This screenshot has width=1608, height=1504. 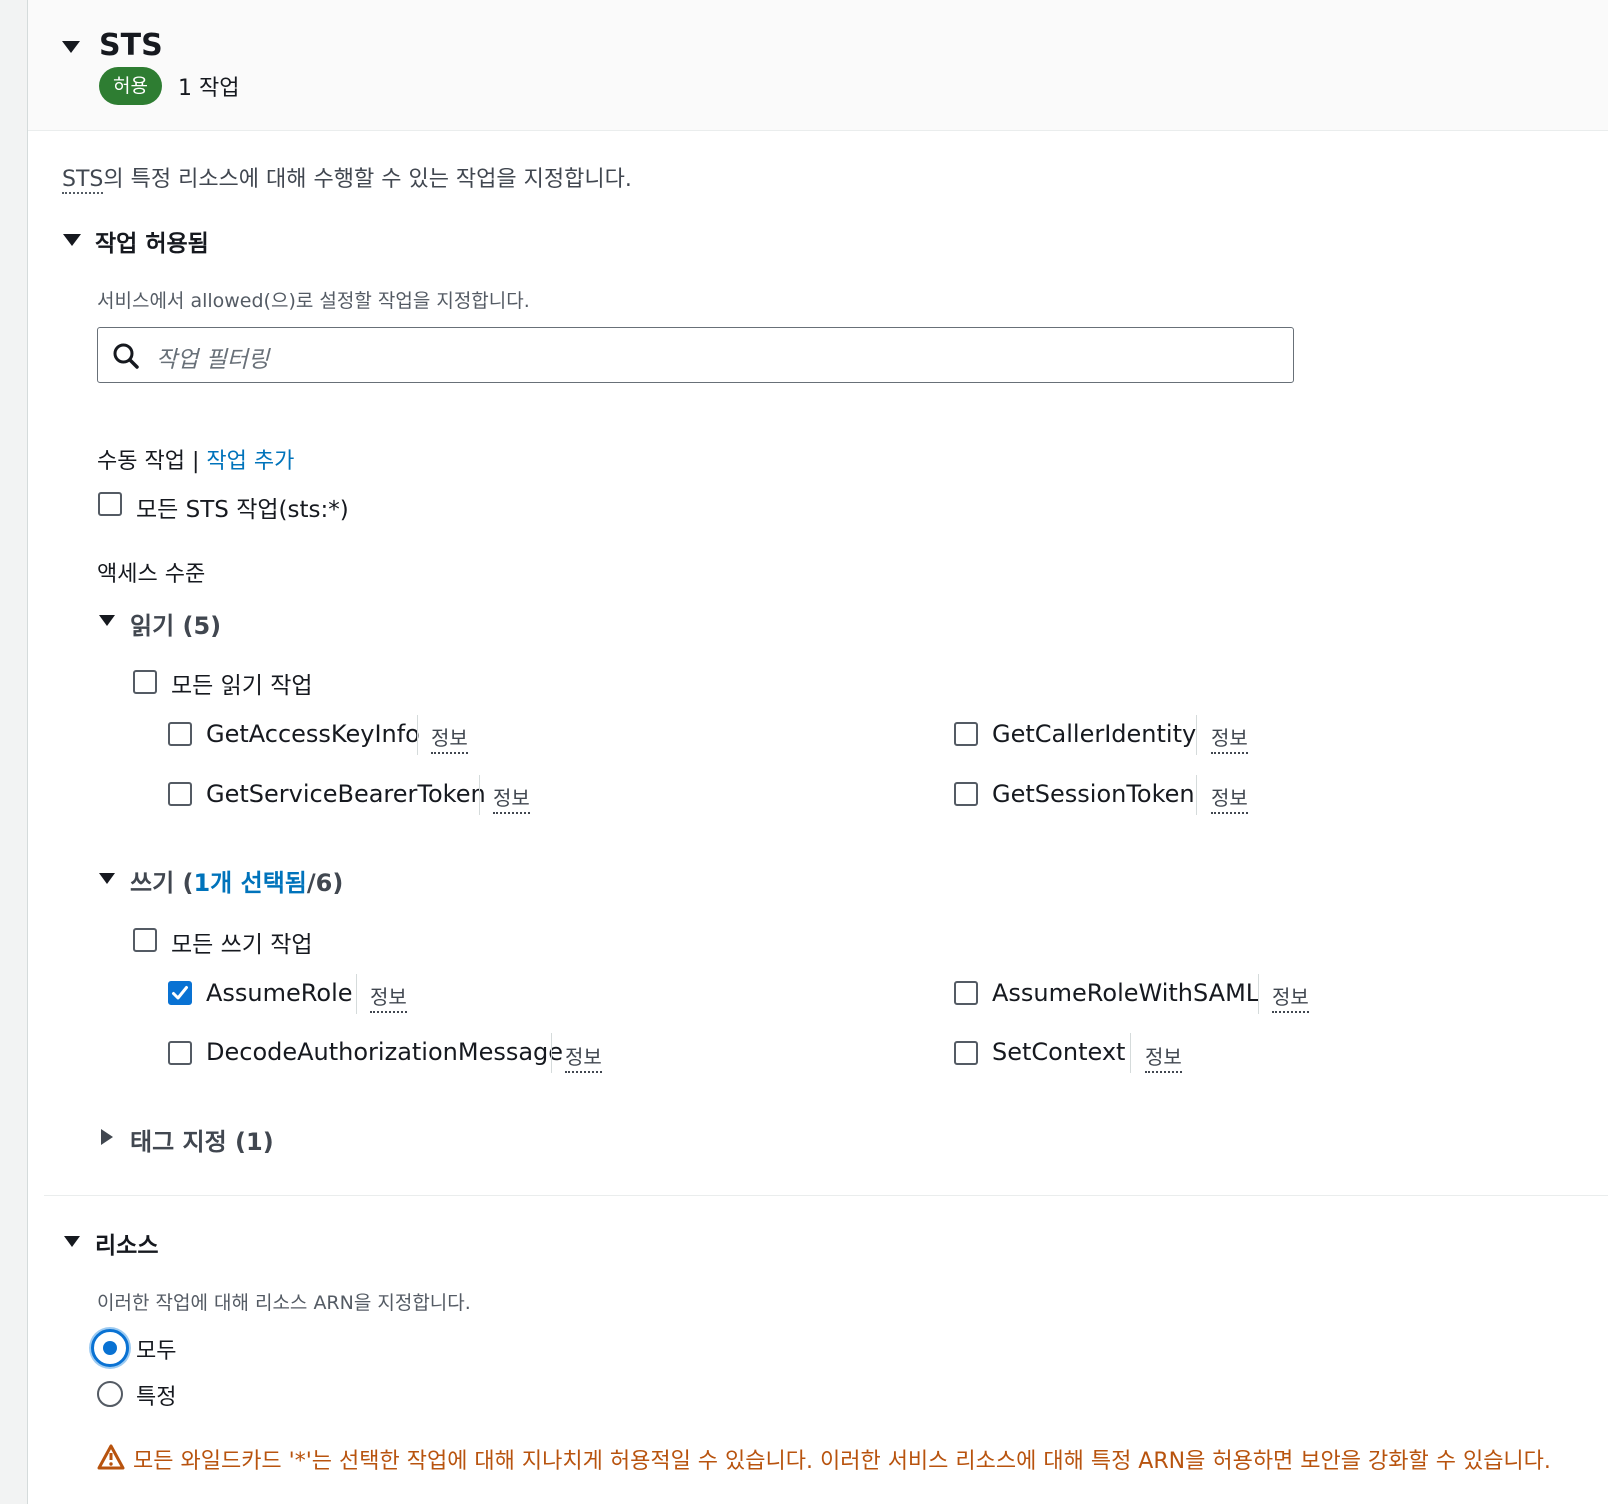 I want to click on service-header, so click(x=818, y=65).